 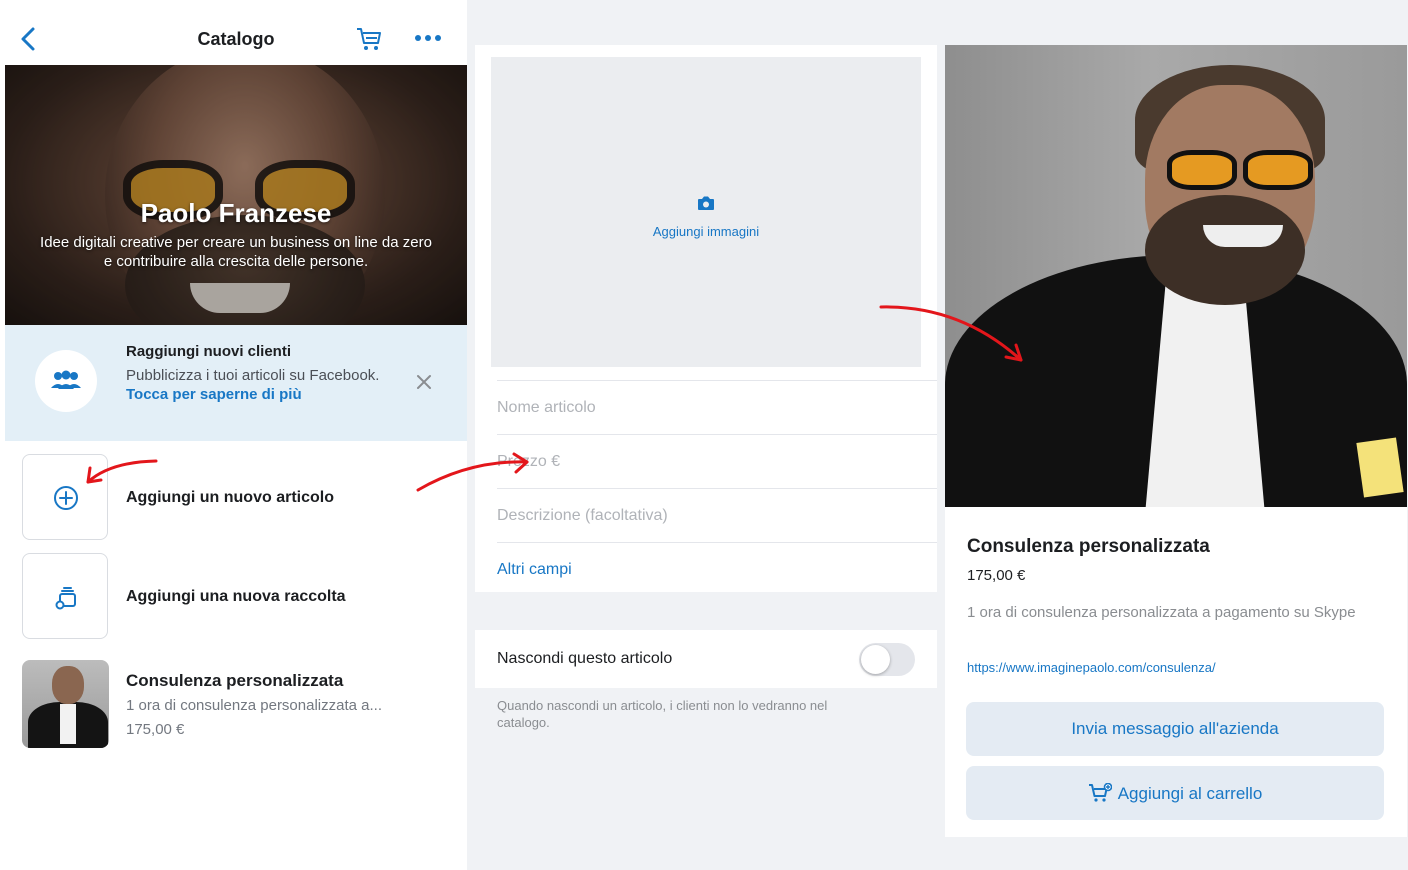 What do you see at coordinates (875, 659) in the screenshot?
I see `toggle-knob` at bounding box center [875, 659].